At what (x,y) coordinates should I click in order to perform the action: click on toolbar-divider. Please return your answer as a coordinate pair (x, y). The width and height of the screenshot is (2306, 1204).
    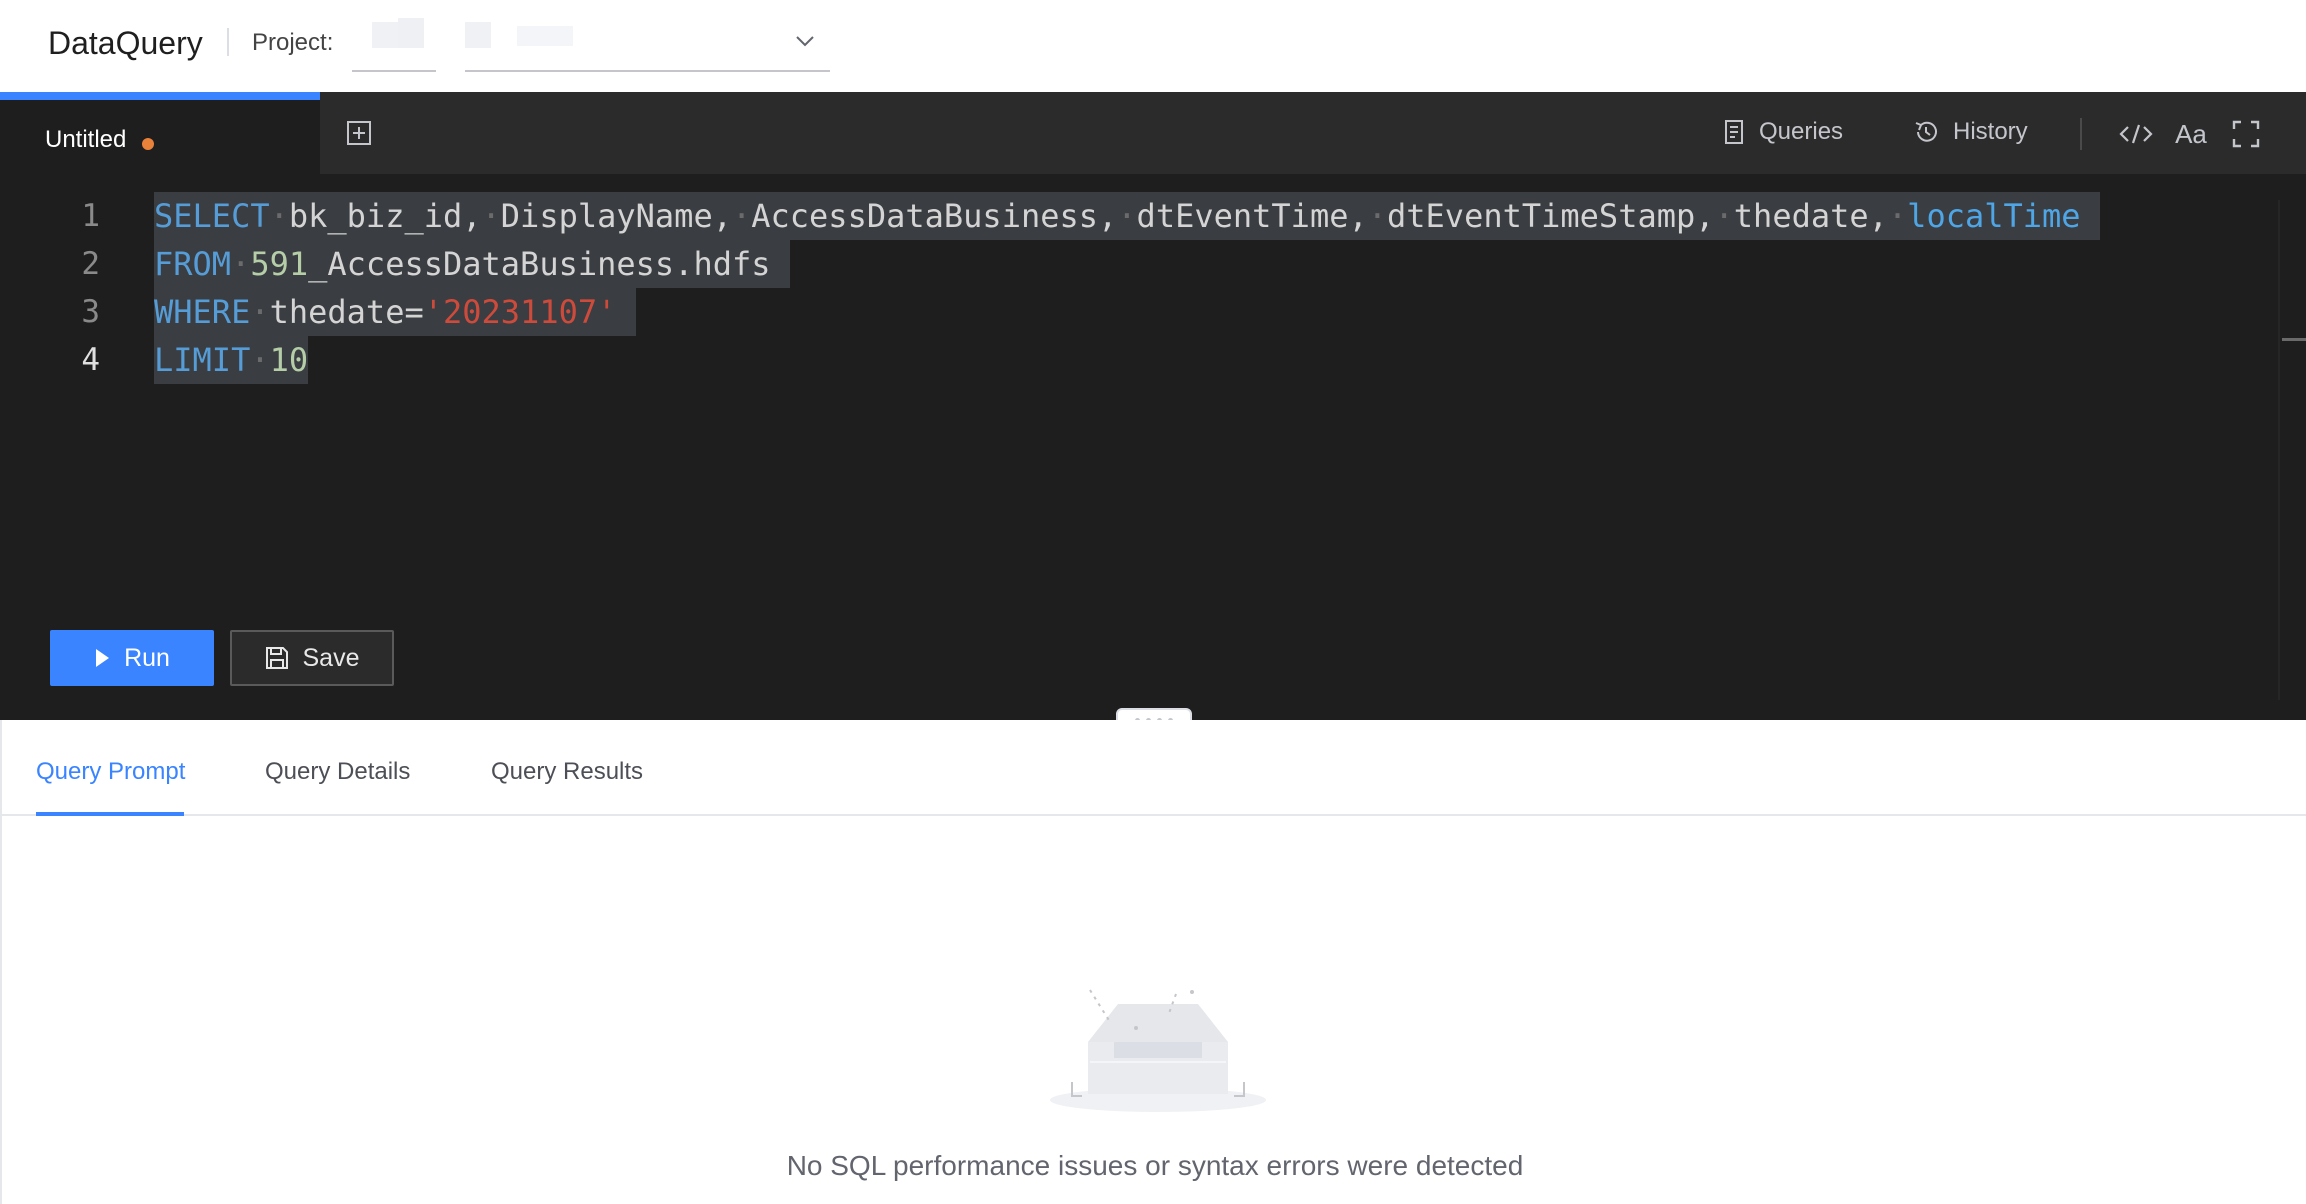
    Looking at the image, I should click on (2081, 134).